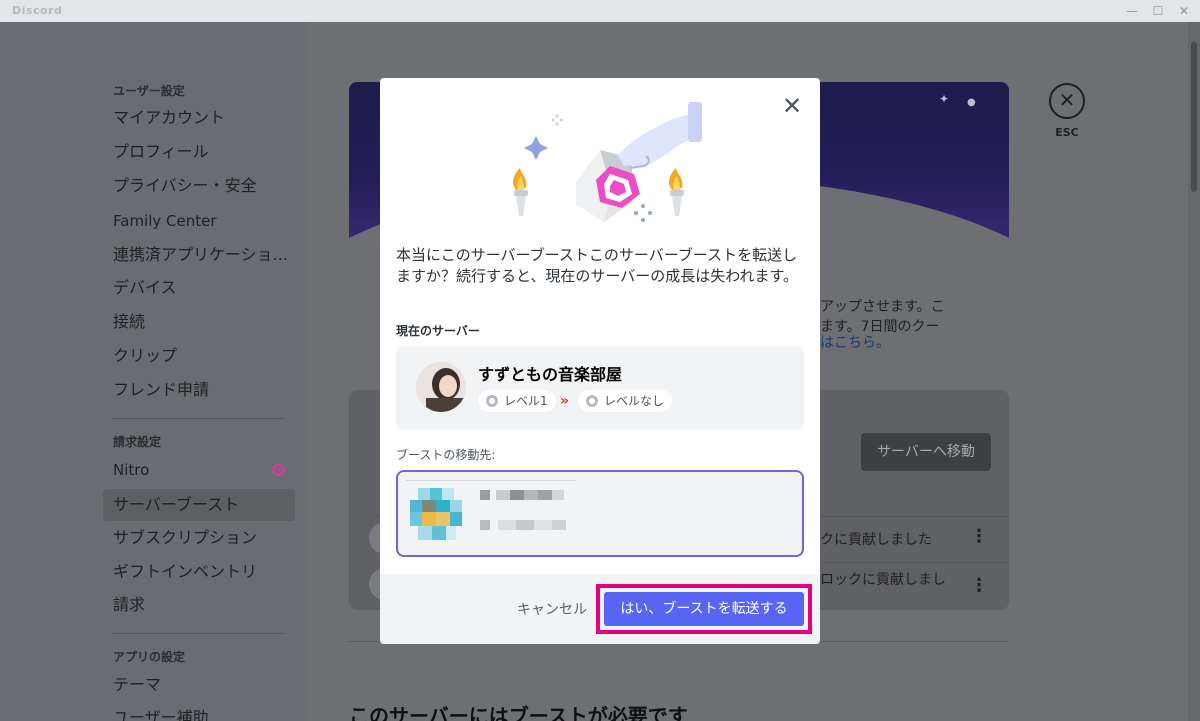 This screenshot has height=721, width=1200. What do you see at coordinates (446, 455) in the screenshot?
I see `target-server-label: ブーストの移動先:` at bounding box center [446, 455].